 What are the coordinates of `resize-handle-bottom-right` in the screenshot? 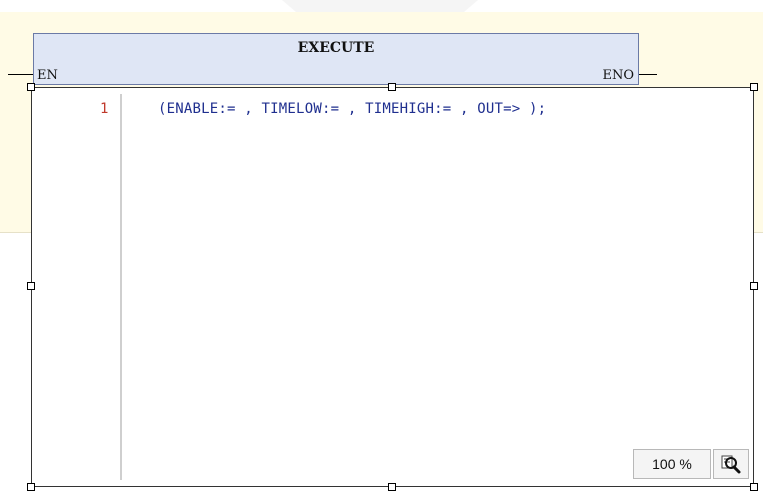 It's located at (754, 487).